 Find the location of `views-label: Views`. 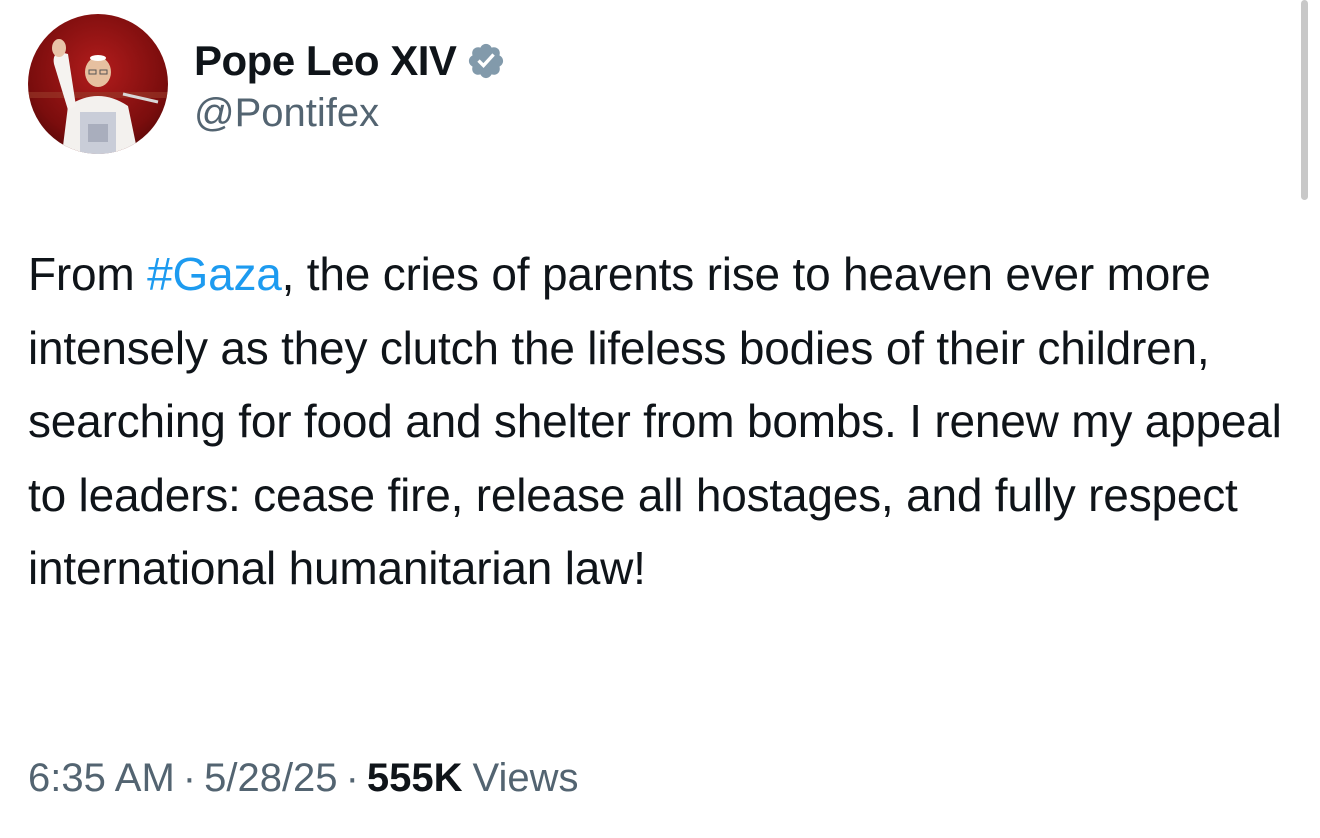

views-label: Views is located at coordinates (525, 777).